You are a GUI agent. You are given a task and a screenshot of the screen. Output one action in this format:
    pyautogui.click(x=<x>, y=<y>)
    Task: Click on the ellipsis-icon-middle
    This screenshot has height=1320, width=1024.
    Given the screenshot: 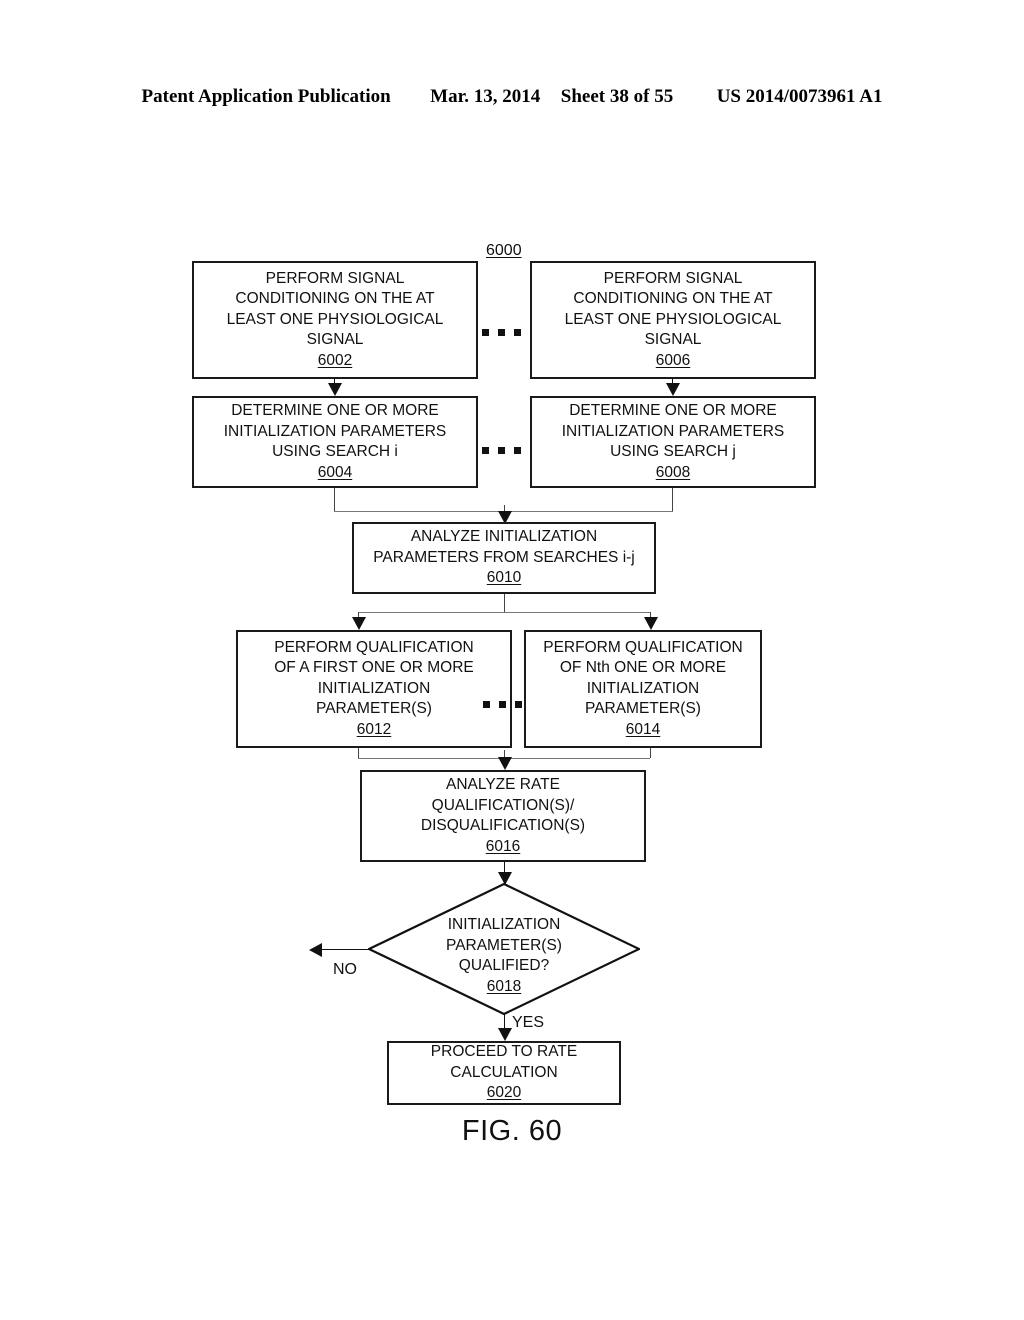 What is the action you would take?
    pyautogui.click(x=501, y=450)
    